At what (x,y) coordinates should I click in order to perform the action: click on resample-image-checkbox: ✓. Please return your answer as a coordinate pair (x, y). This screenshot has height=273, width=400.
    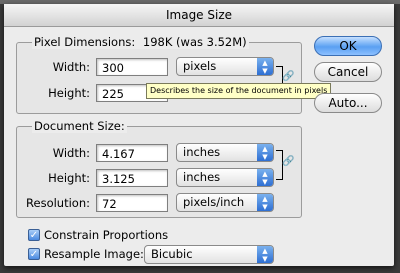
    Looking at the image, I should click on (34, 254).